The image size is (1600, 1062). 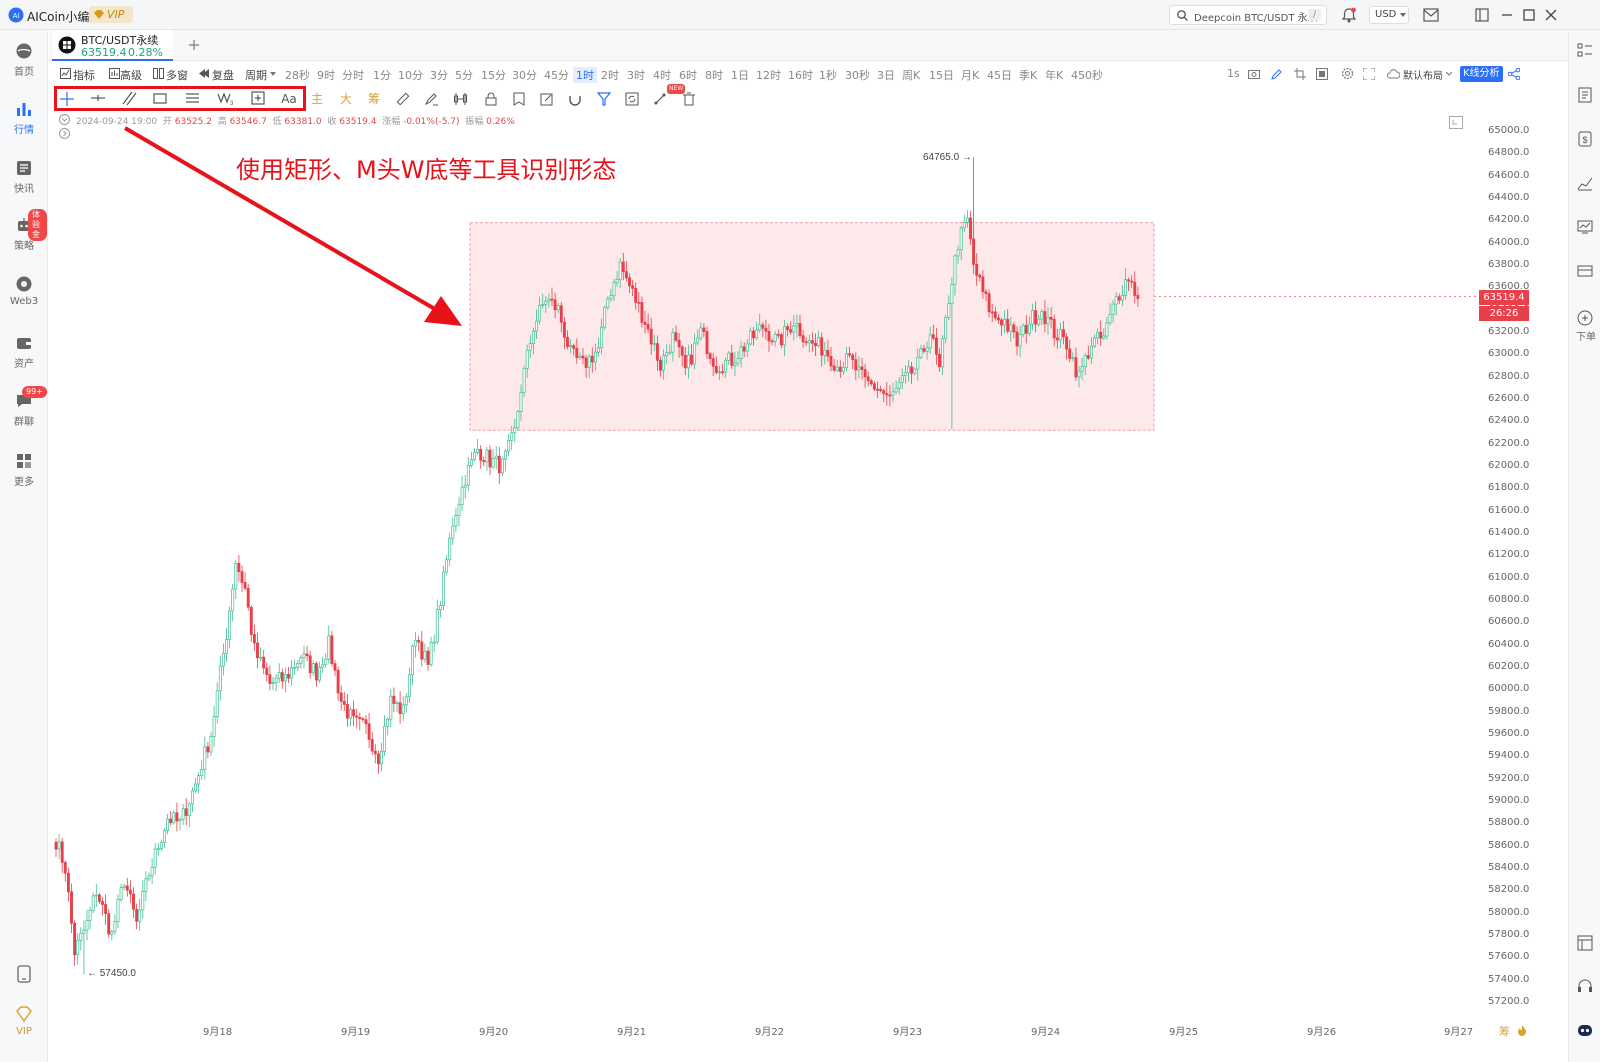 I want to click on y-tick-label: 57800.0, so click(x=1509, y=934).